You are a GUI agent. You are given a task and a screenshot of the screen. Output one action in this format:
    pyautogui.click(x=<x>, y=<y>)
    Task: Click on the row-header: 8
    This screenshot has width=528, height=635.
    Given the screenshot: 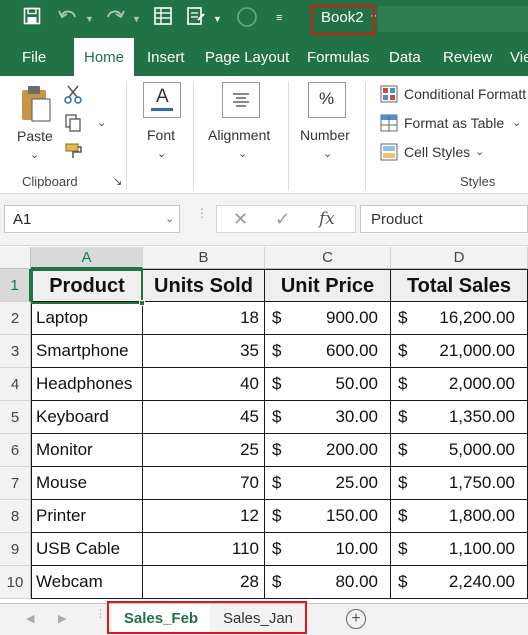 What is the action you would take?
    pyautogui.click(x=15, y=516)
    